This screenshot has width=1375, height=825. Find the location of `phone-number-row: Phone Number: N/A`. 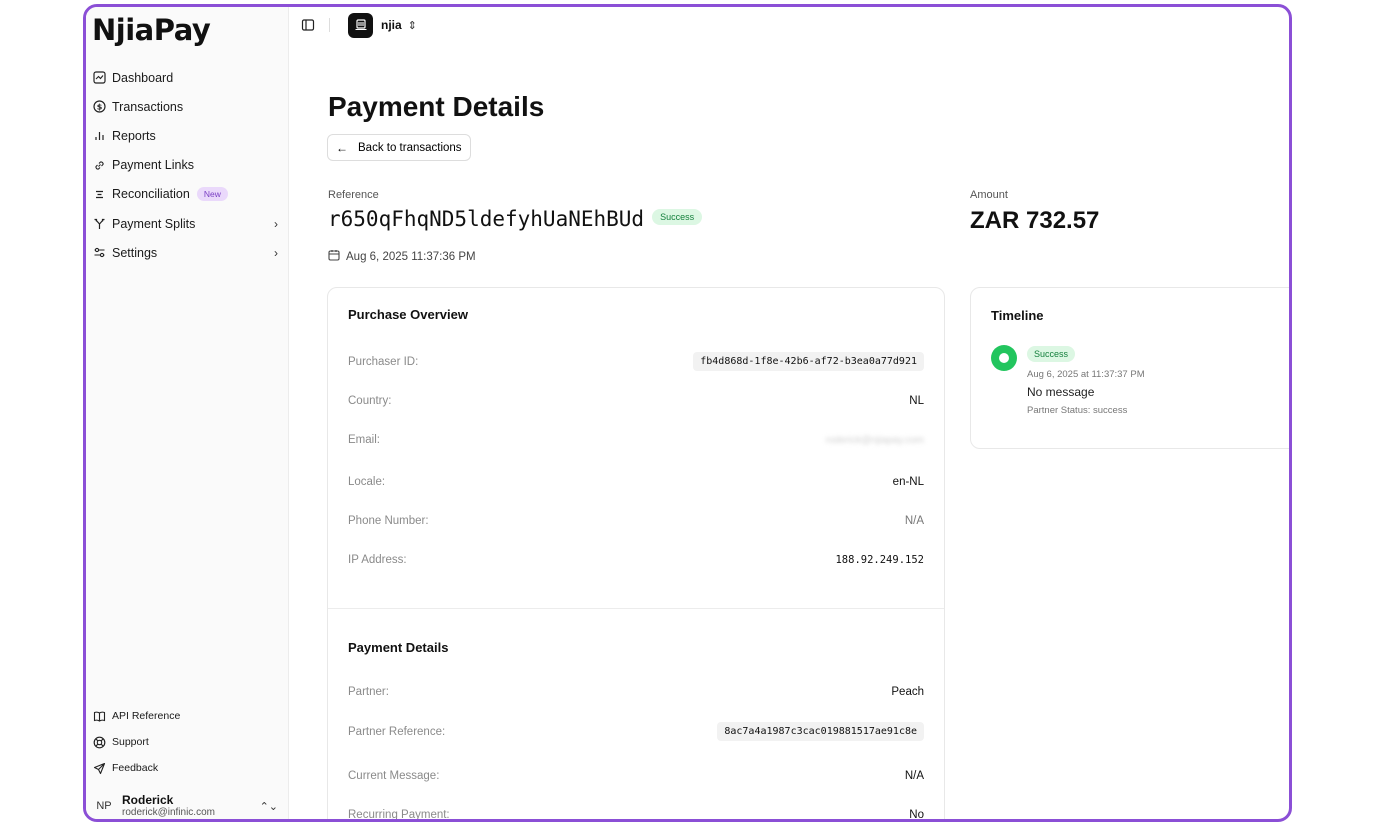

phone-number-row: Phone Number: N/A is located at coordinates (636, 521).